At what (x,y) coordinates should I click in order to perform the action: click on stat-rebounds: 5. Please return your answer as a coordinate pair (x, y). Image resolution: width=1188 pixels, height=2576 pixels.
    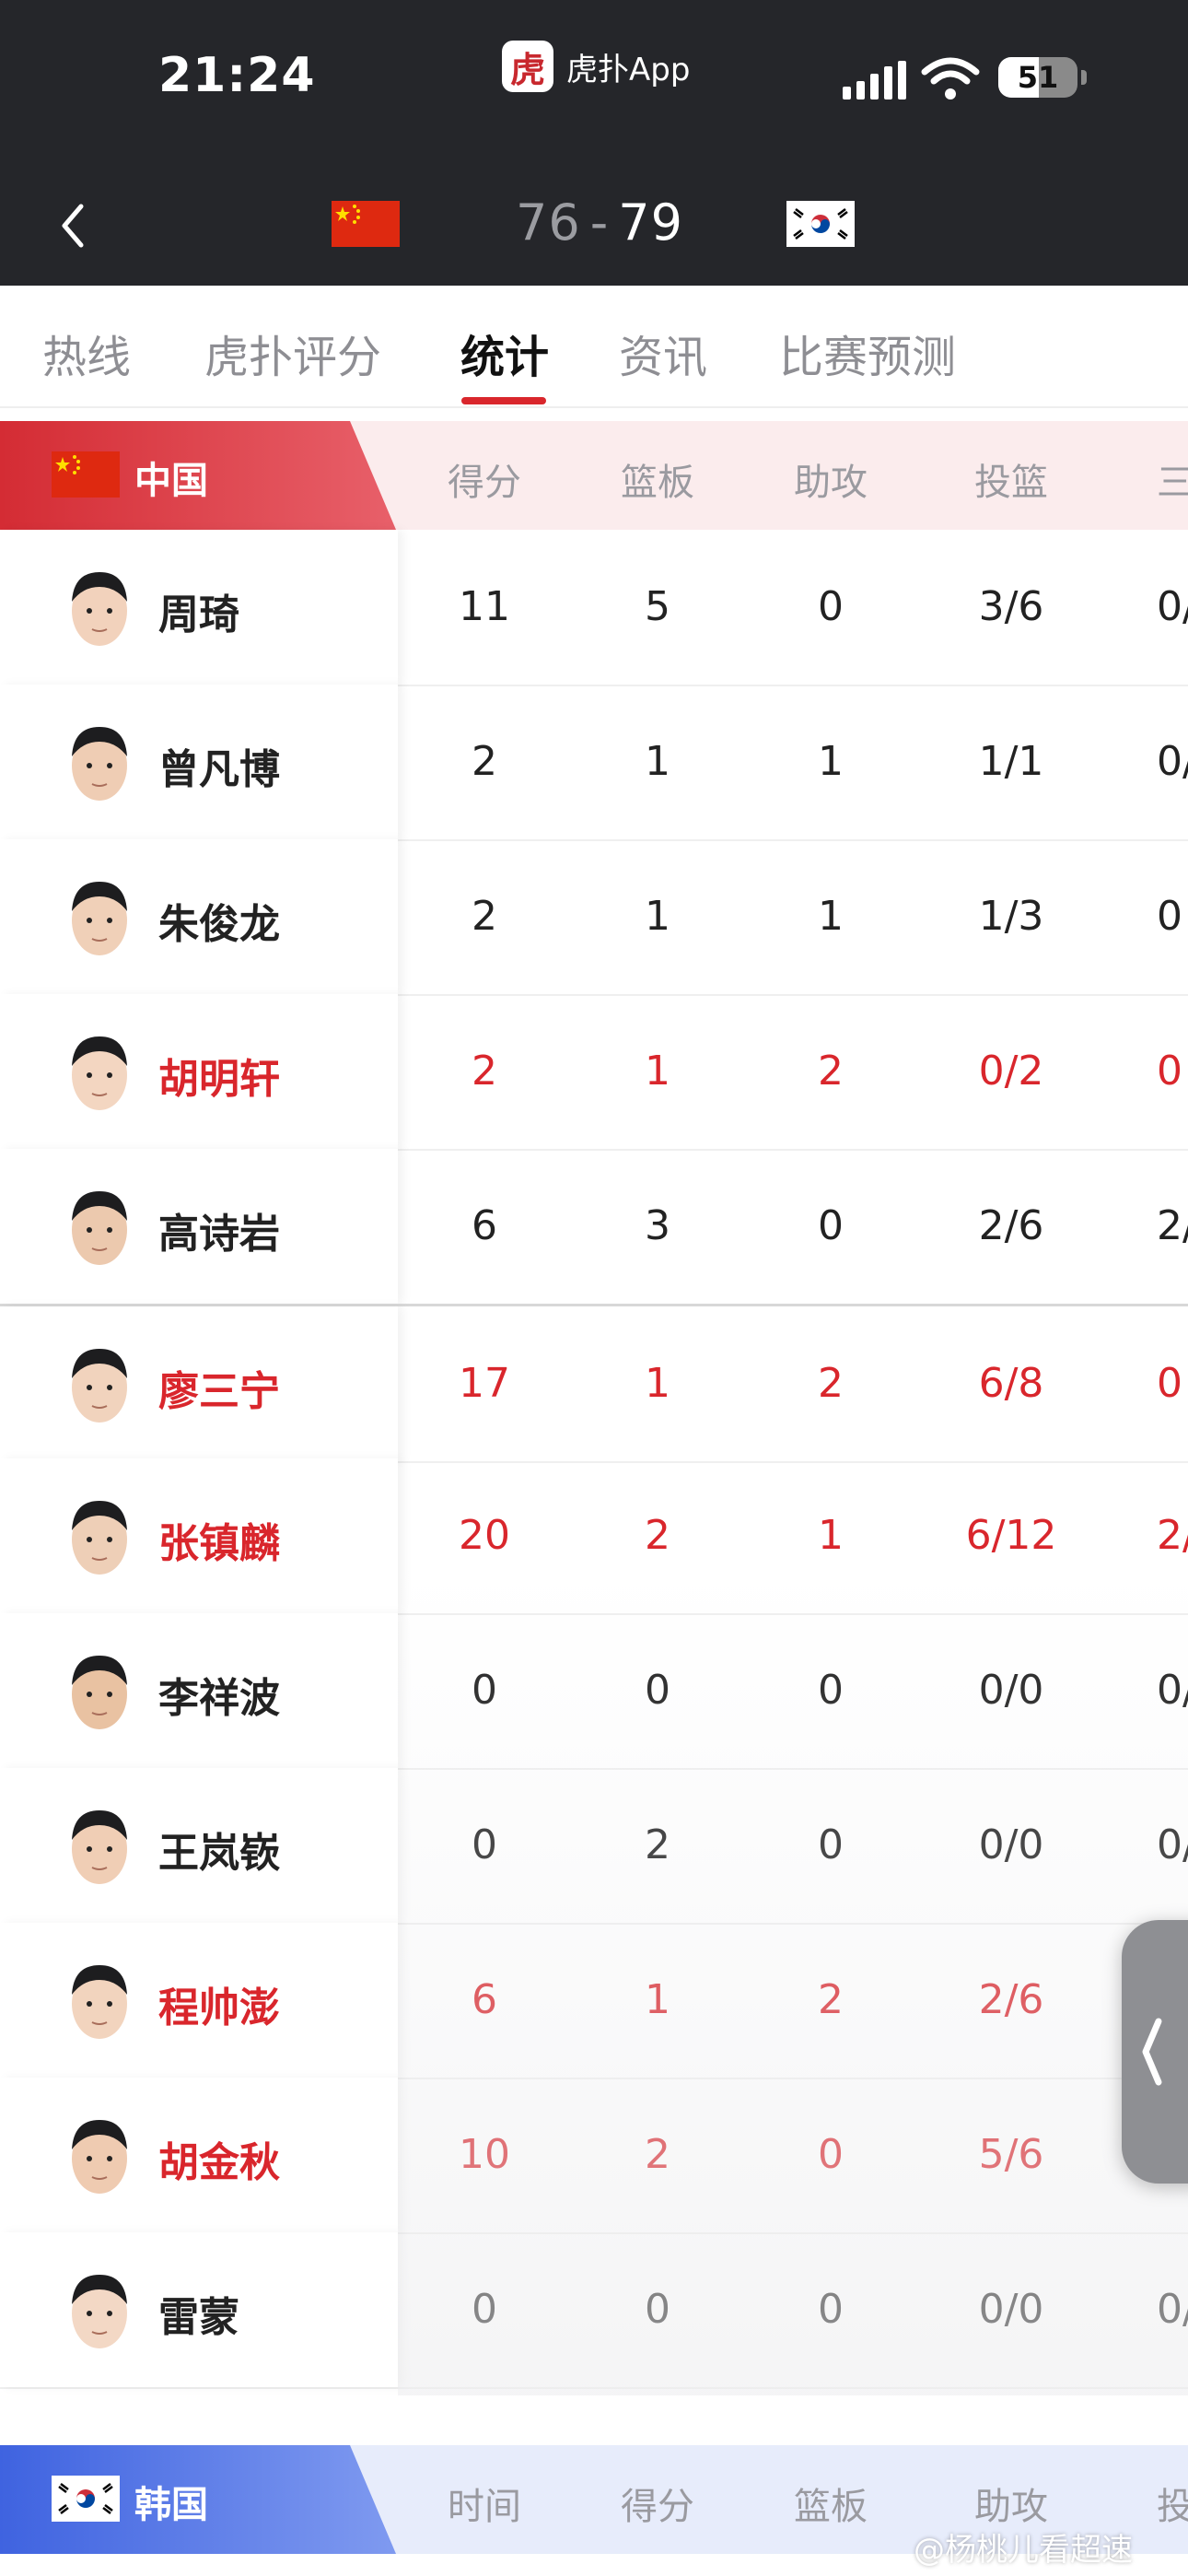
    Looking at the image, I should click on (657, 606).